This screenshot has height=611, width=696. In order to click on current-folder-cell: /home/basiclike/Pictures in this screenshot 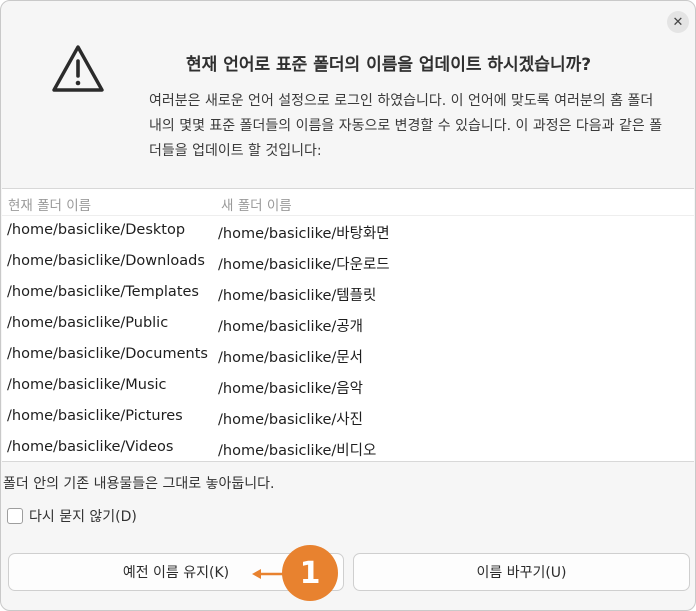, I will do `click(95, 416)`.